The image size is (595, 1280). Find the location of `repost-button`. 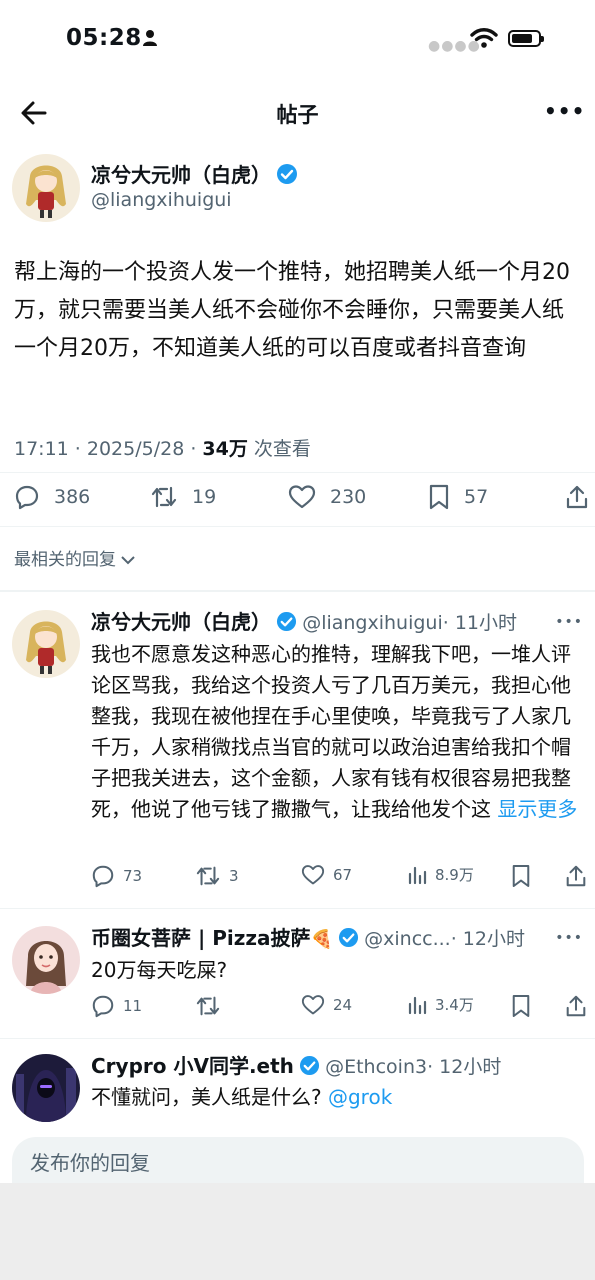

repost-button is located at coordinates (212, 1006).